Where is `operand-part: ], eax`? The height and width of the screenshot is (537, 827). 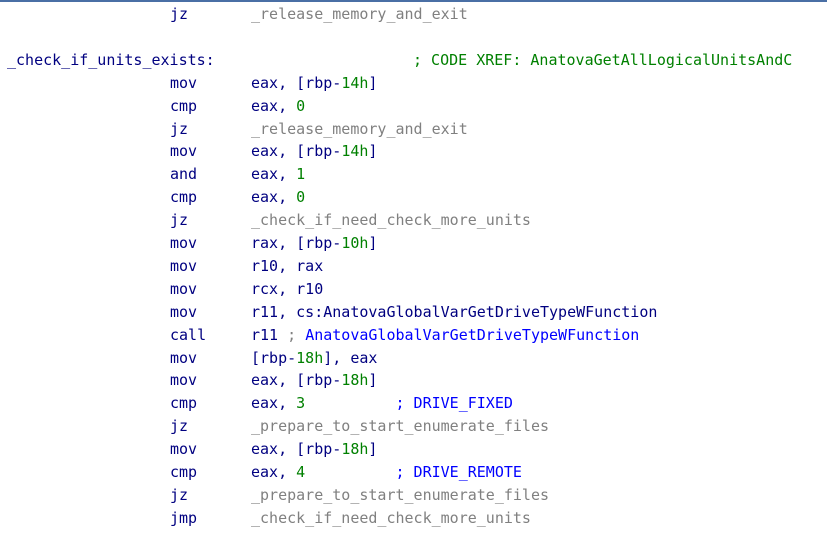
operand-part: ], eax is located at coordinates (350, 357).